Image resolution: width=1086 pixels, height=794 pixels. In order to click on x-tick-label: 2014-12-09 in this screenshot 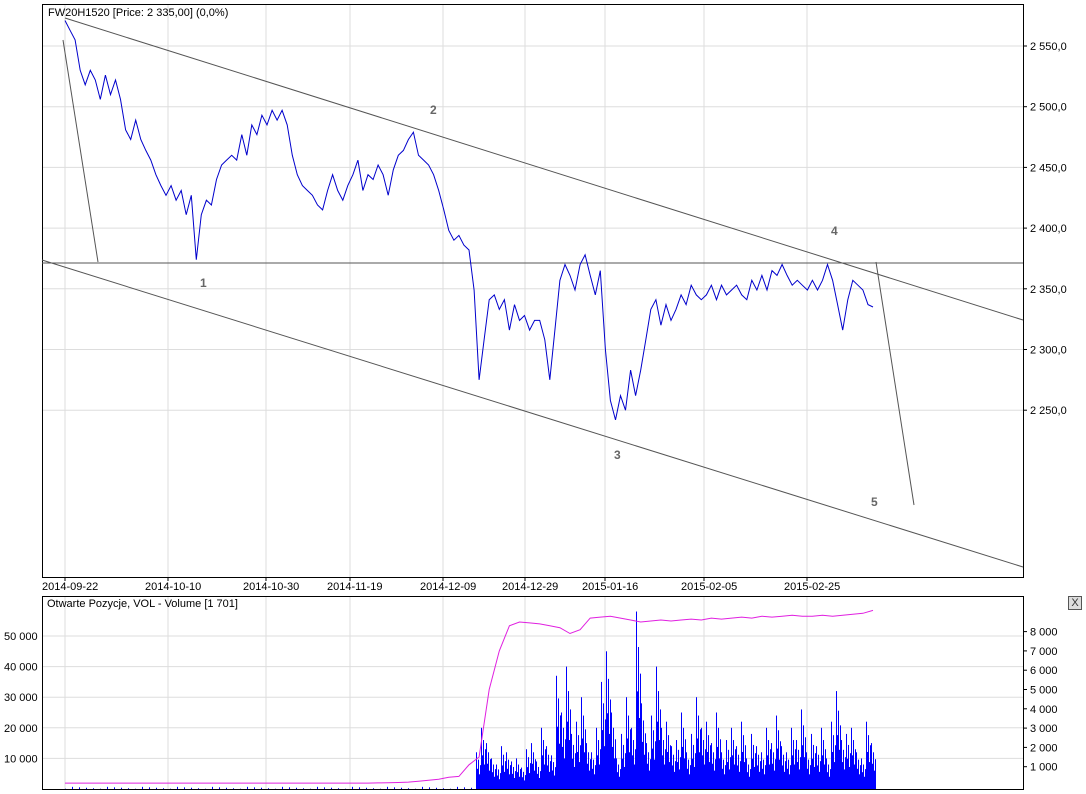, I will do `click(448, 587)`.